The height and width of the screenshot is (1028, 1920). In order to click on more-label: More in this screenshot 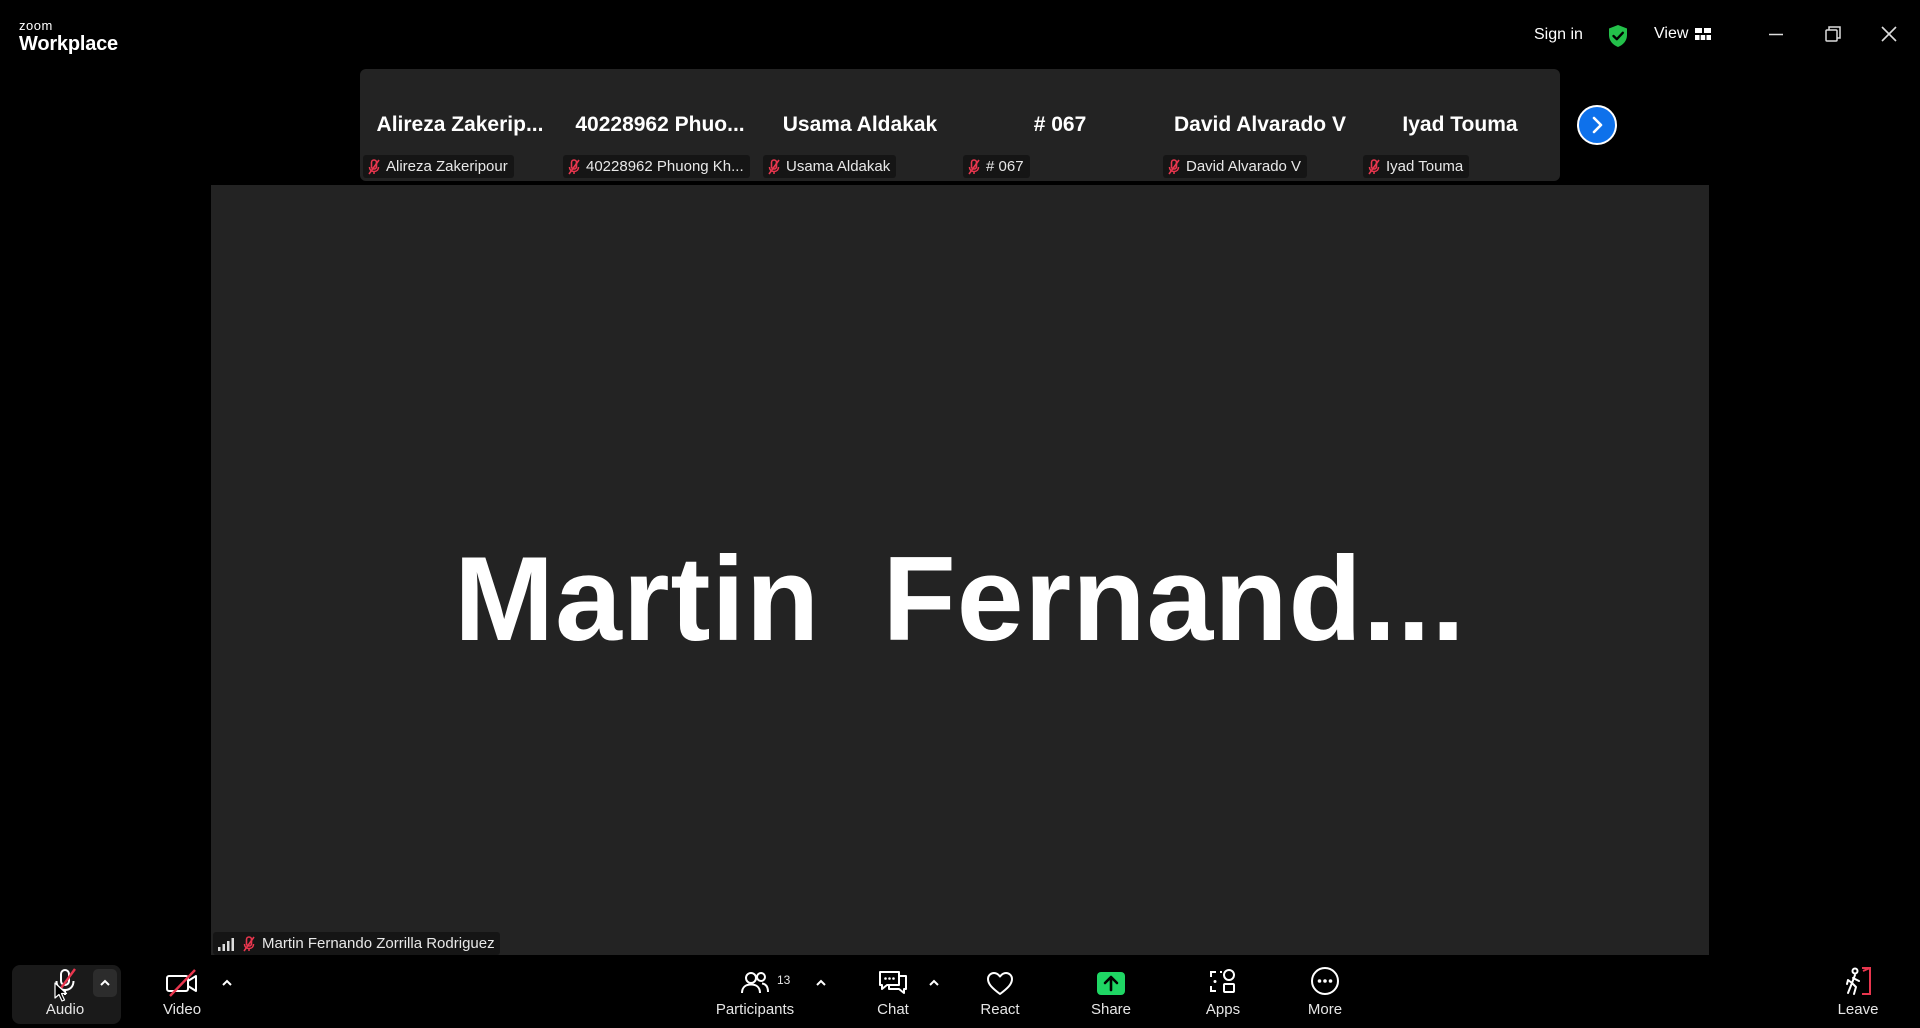, I will do `click(1325, 1009)`.